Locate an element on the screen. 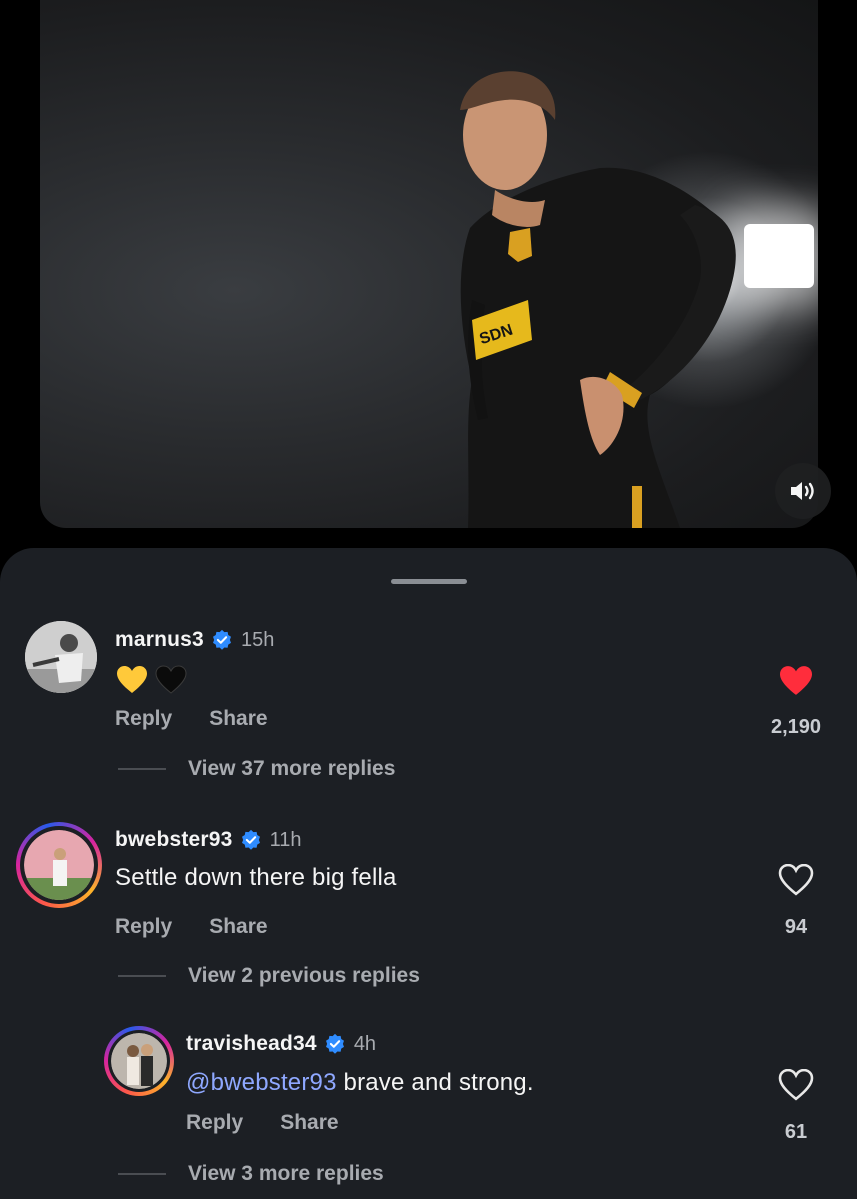 The width and height of the screenshot is (857, 1199). black-heart-icon is located at coordinates (171, 679).